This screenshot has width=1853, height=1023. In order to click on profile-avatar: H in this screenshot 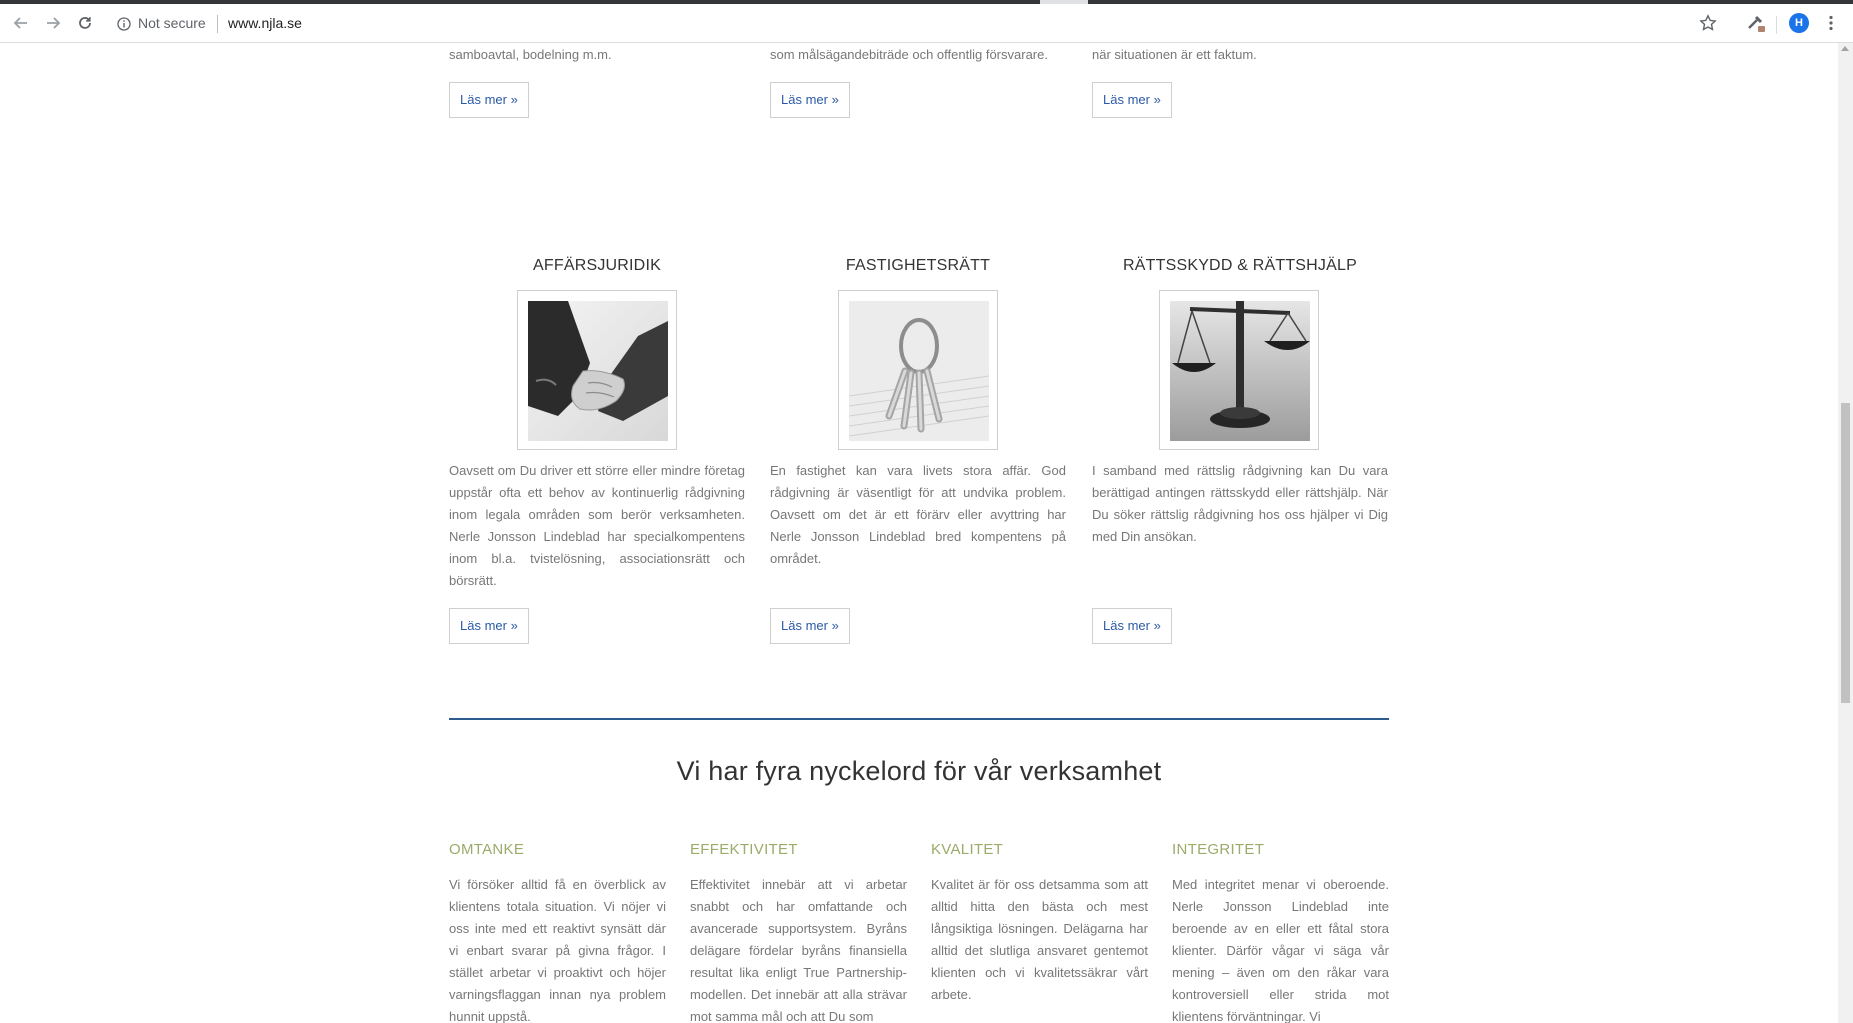, I will do `click(1799, 23)`.